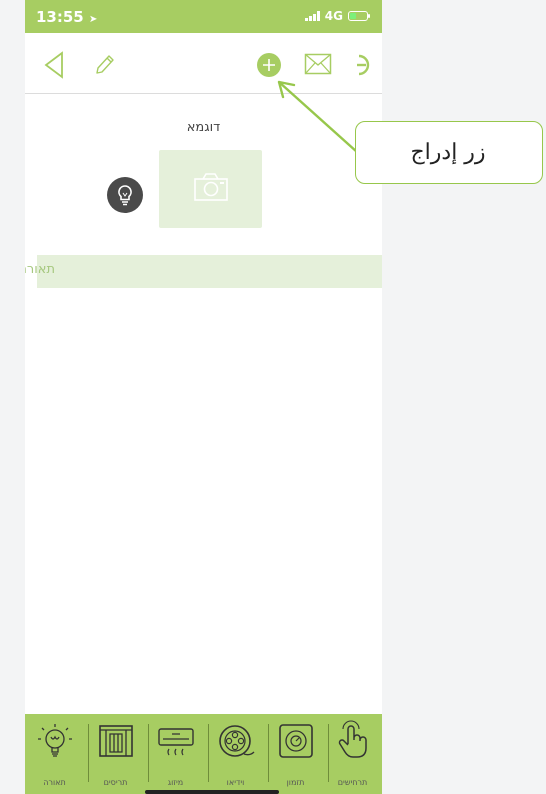  What do you see at coordinates (317, 116) in the screenshot?
I see `callout-arrow` at bounding box center [317, 116].